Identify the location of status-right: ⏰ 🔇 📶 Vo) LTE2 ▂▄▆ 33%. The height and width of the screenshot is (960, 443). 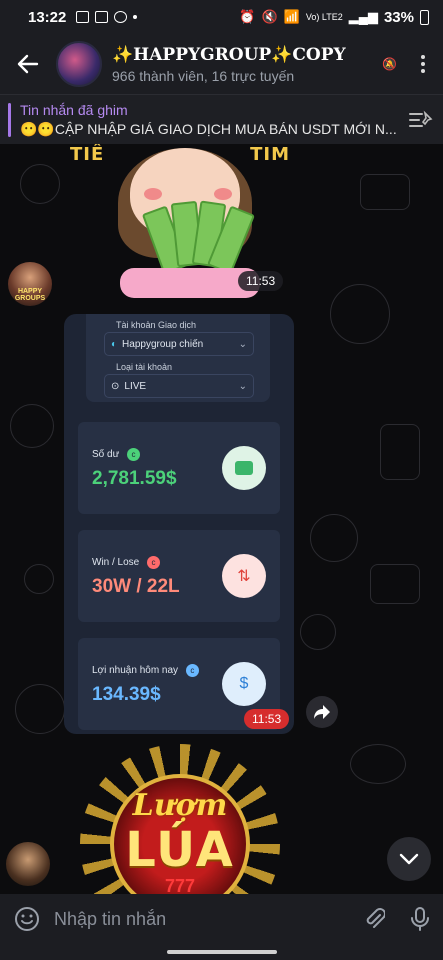
(334, 17).